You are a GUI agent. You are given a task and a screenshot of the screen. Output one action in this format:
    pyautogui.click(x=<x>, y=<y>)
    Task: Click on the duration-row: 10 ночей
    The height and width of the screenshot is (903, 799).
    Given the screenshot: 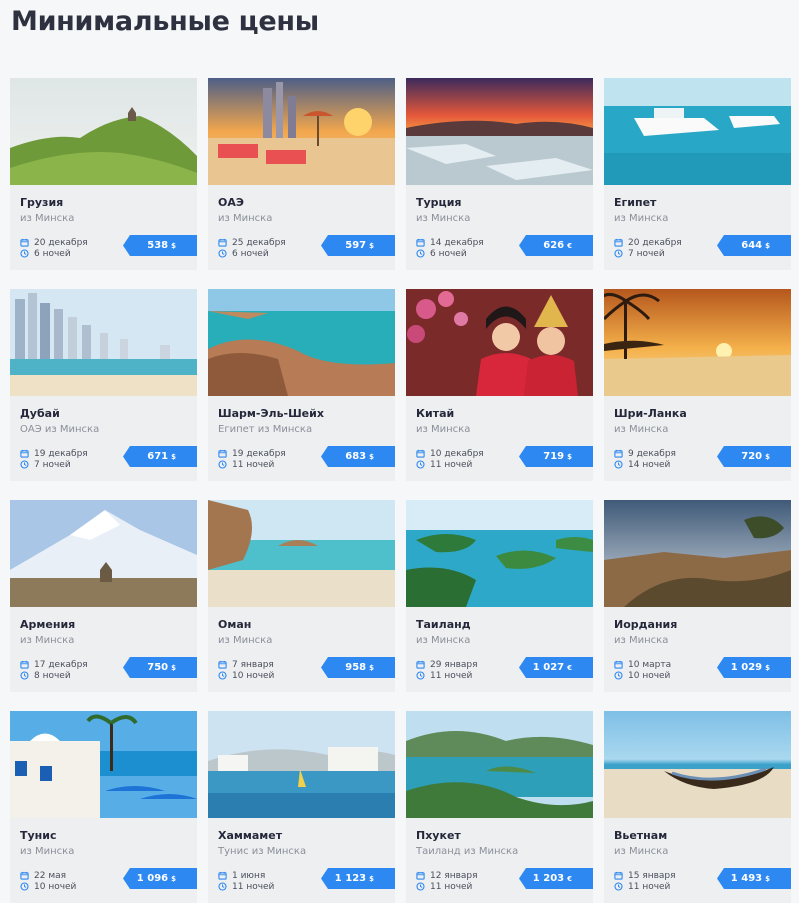 What is the action you would take?
    pyautogui.click(x=669, y=675)
    